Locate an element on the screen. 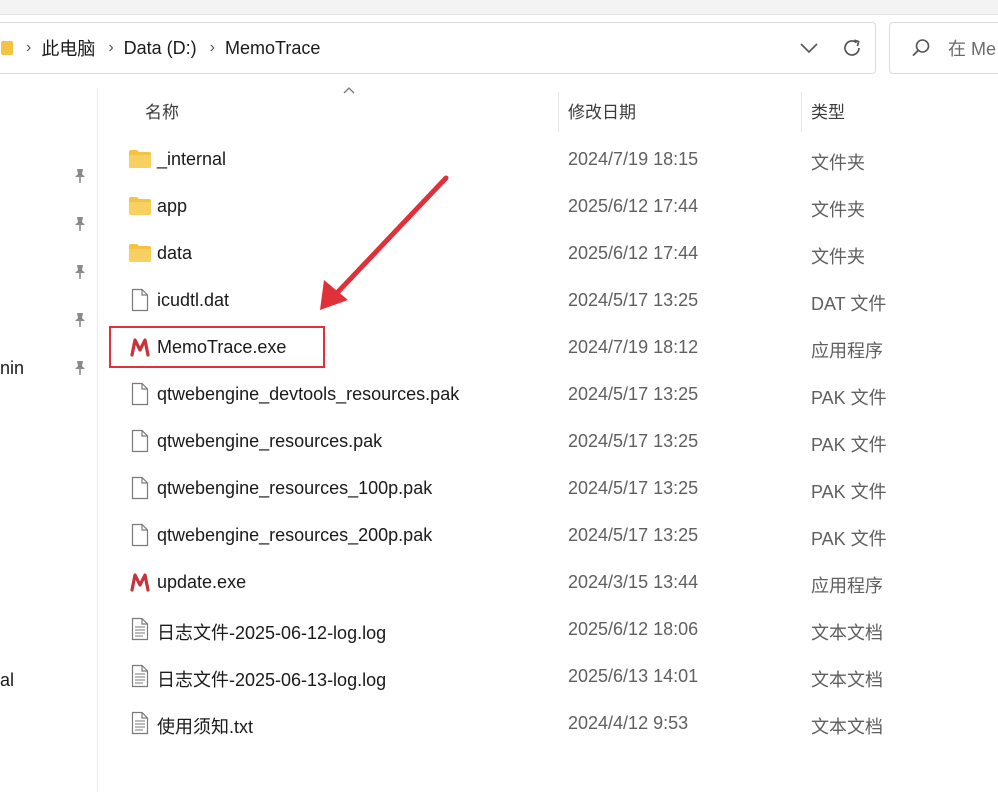 This screenshot has width=998, height=792. annotation-highlight-box is located at coordinates (217, 347).